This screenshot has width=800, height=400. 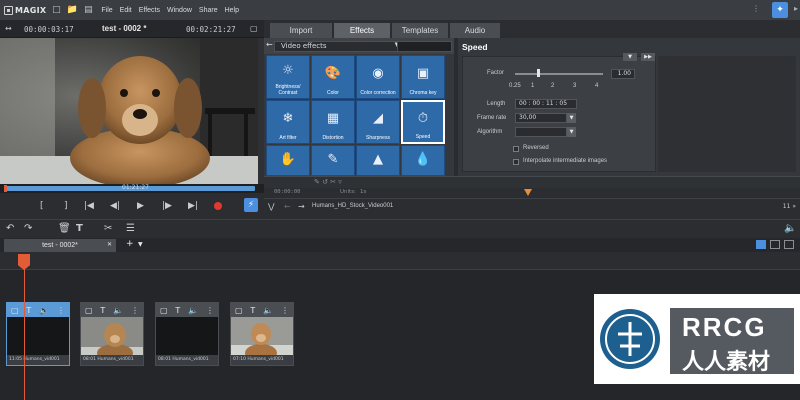 What do you see at coordinates (516, 162) in the screenshot?
I see `interpolate-checkbox` at bounding box center [516, 162].